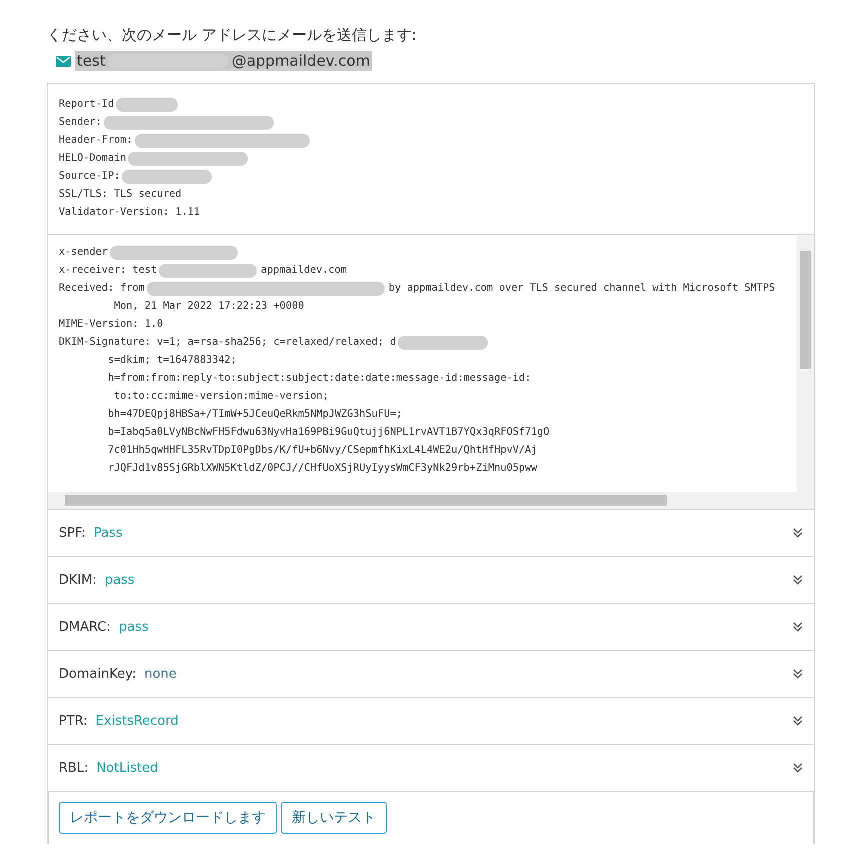  I want to click on check-result: none, so click(160, 674).